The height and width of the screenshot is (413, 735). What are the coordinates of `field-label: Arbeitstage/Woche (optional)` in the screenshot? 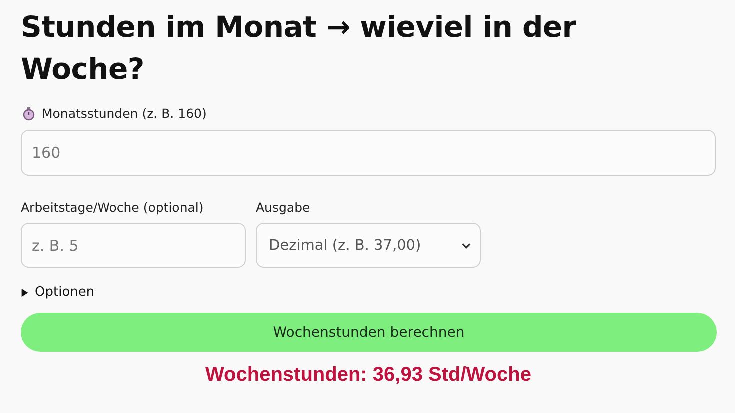 It's located at (113, 208).